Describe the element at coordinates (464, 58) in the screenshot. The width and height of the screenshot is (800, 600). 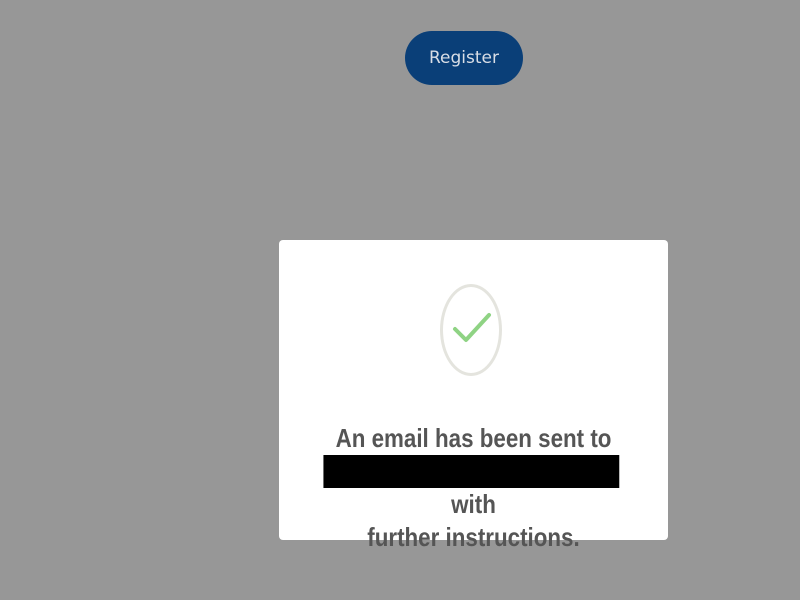
I see `register-button: Register` at that location.